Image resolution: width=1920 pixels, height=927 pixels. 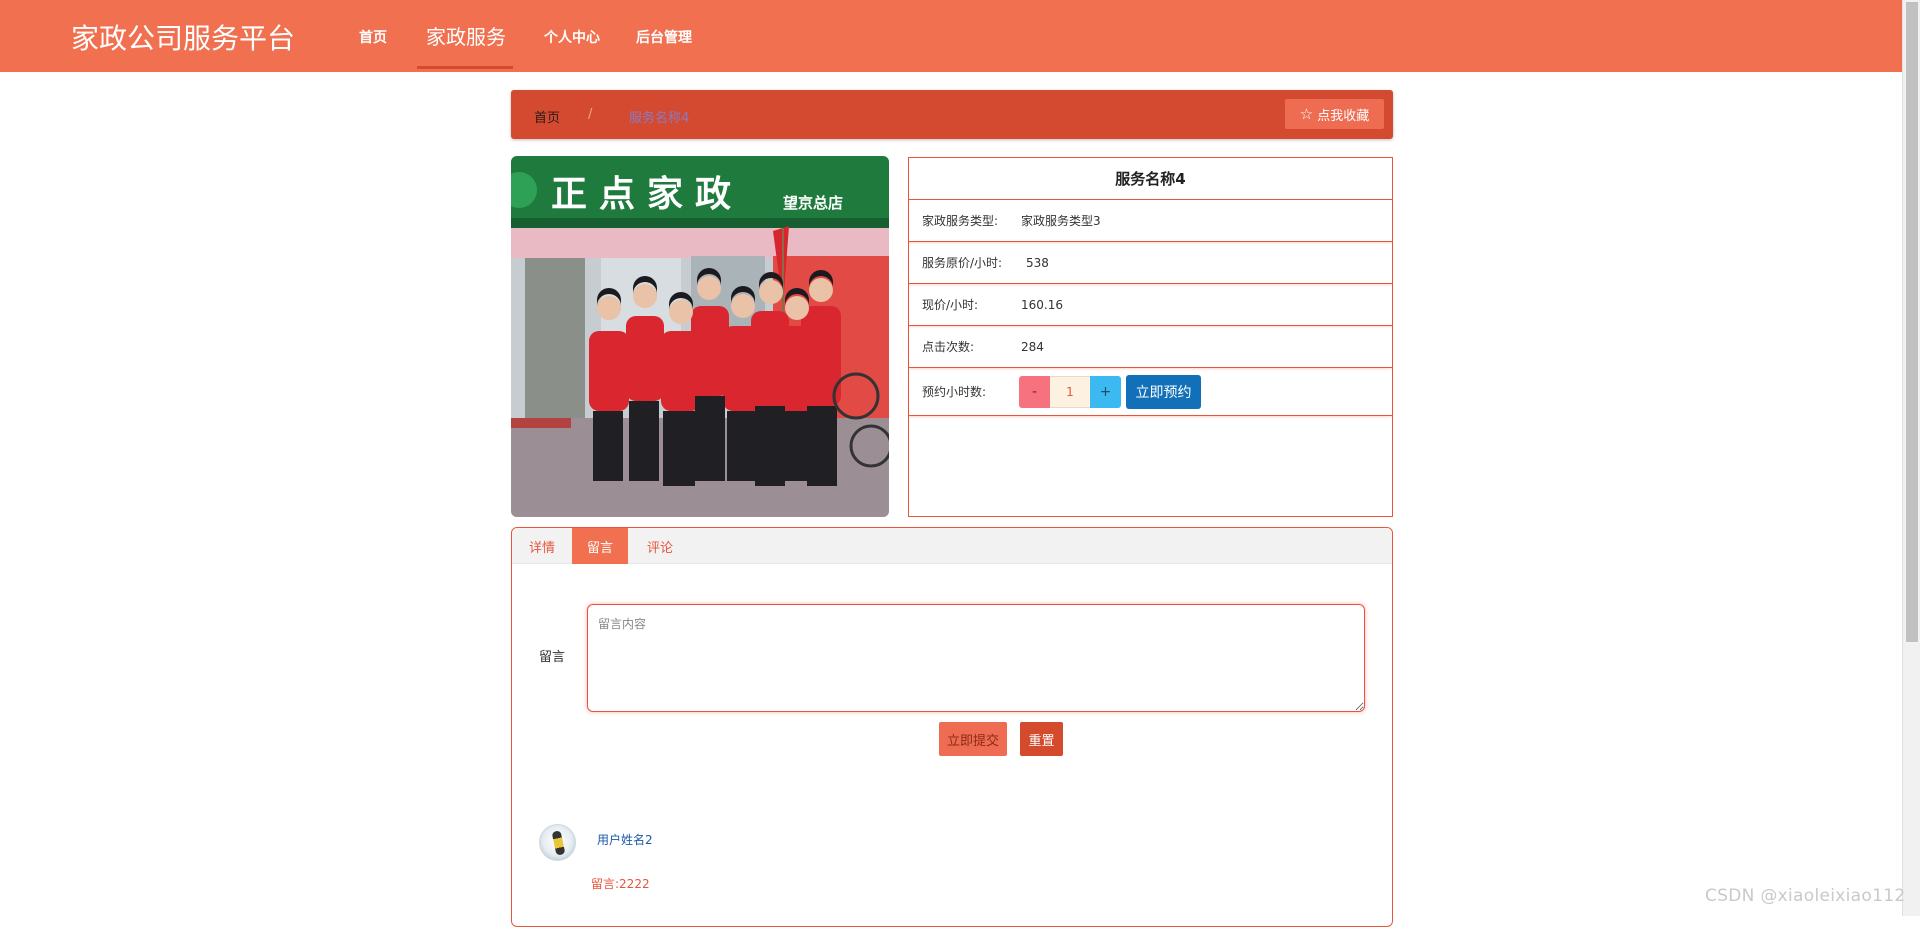 I want to click on decrement-button: -, so click(x=1034, y=391).